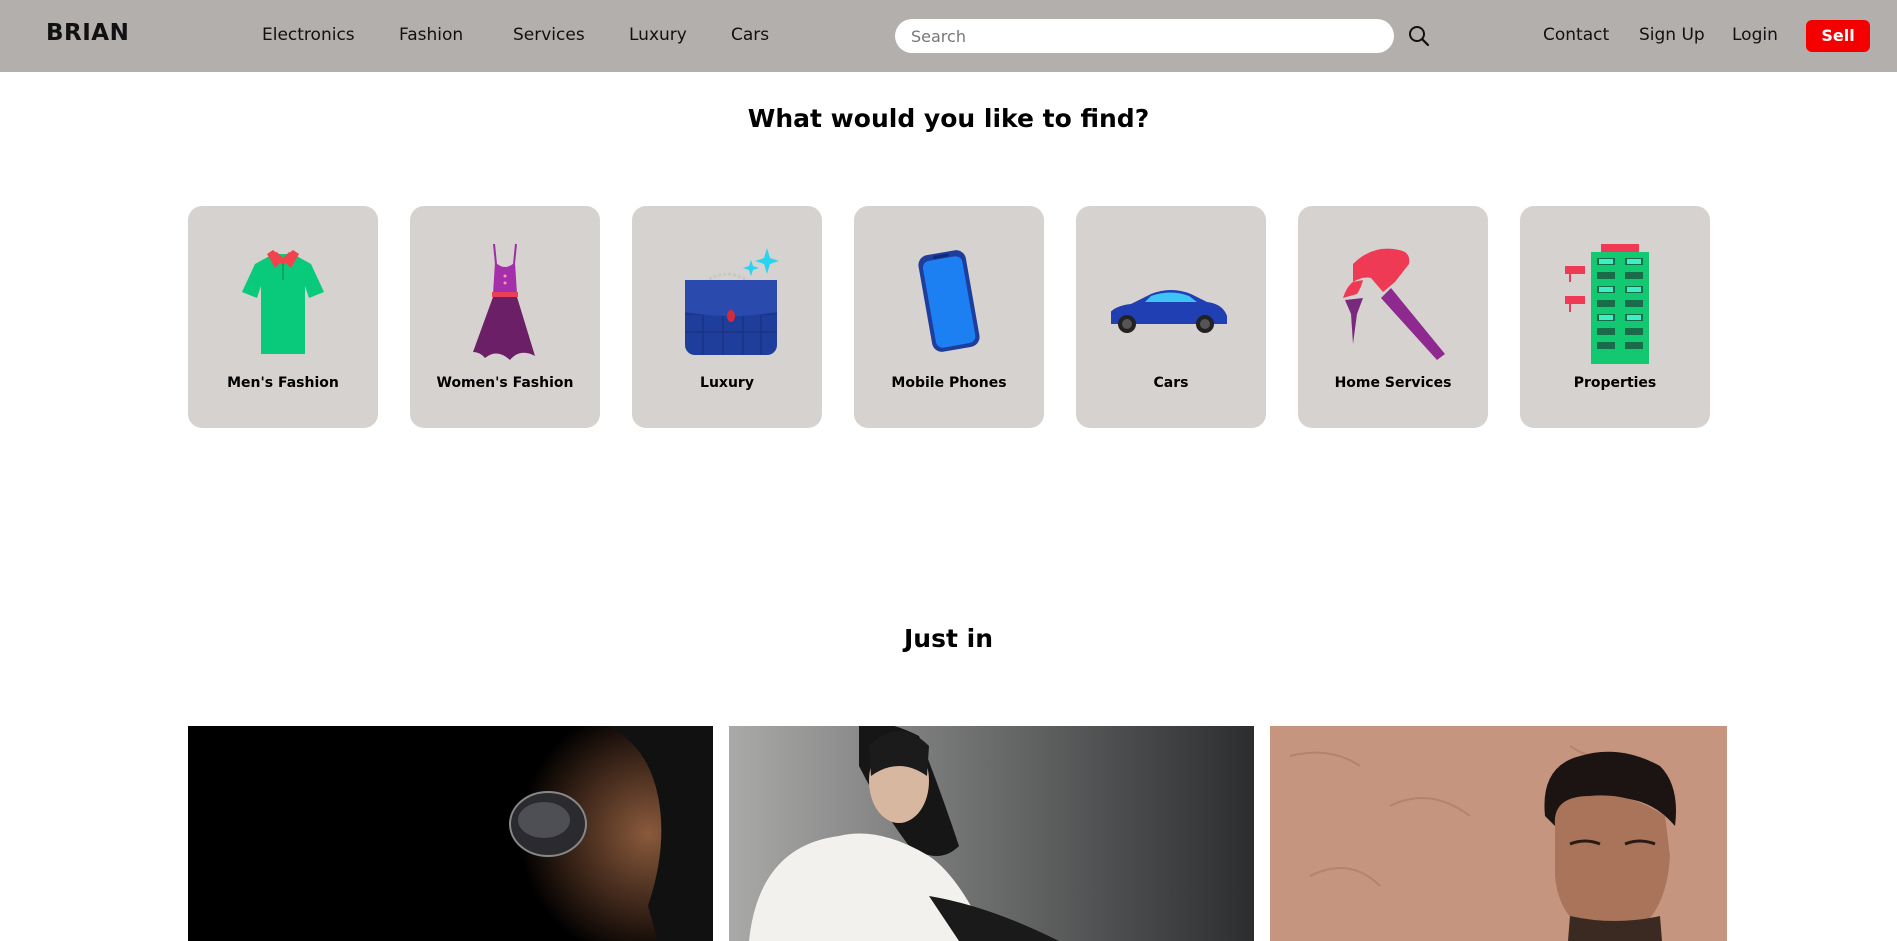 This screenshot has height=941, width=1897. I want to click on category-card-womens-fashion: Women's Fashion, so click(505, 317).